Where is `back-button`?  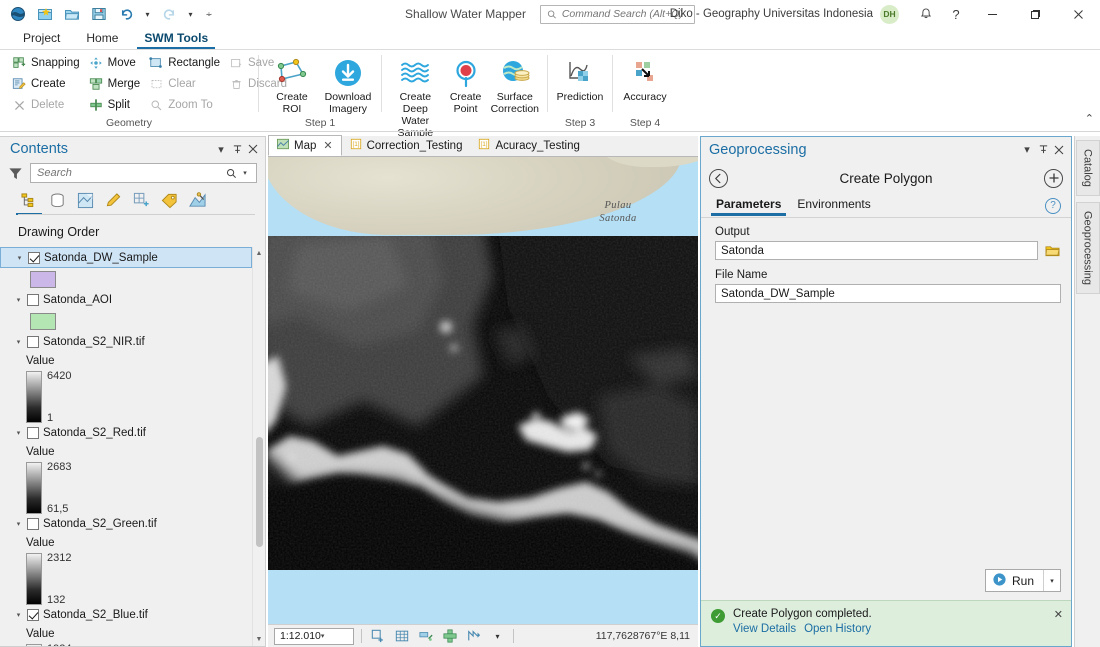 back-button is located at coordinates (718, 178).